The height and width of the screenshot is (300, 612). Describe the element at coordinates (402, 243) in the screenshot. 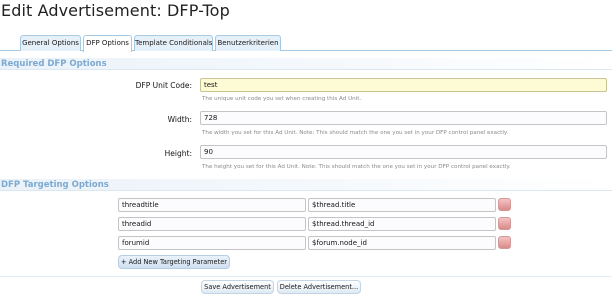

I see `targeting-value-input: $forum.node_id` at that location.